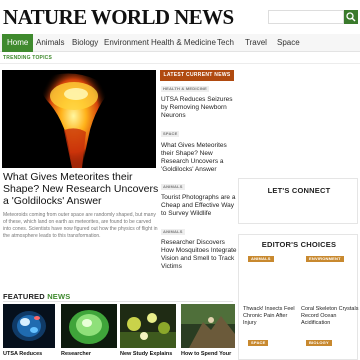 The image size is (360, 360). What do you see at coordinates (59, 296) in the screenshot?
I see `featured-news-label: NEWS` at bounding box center [59, 296].